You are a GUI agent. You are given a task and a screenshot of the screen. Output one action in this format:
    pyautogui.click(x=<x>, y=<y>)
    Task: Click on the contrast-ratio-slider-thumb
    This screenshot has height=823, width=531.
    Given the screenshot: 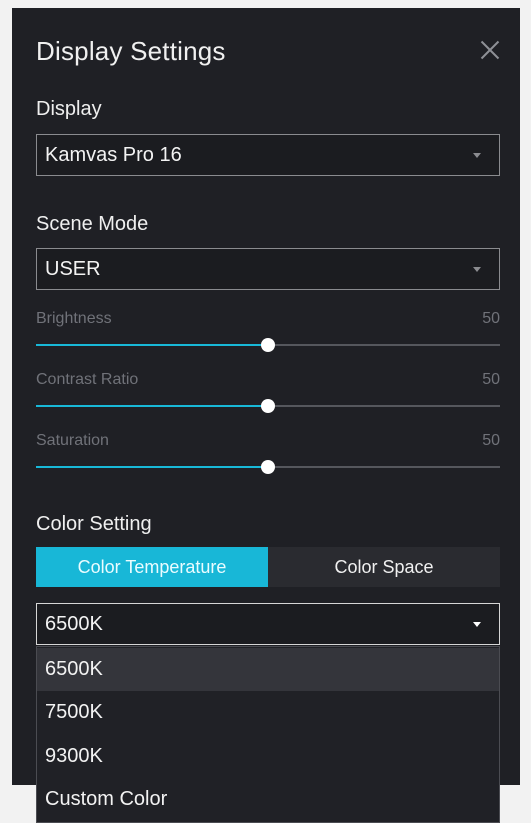 What is the action you would take?
    pyautogui.click(x=268, y=406)
    